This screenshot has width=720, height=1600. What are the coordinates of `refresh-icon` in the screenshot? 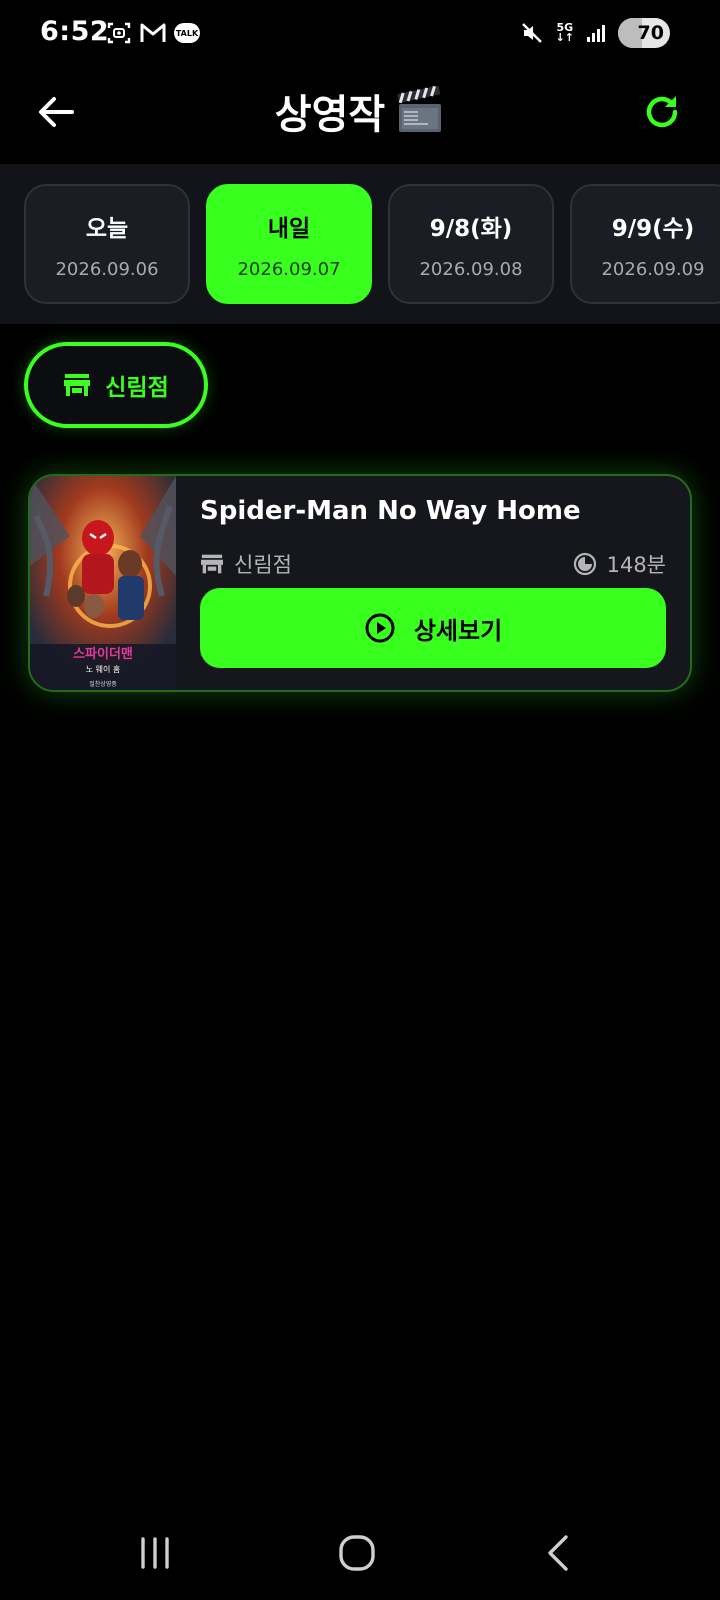 It's located at (662, 112).